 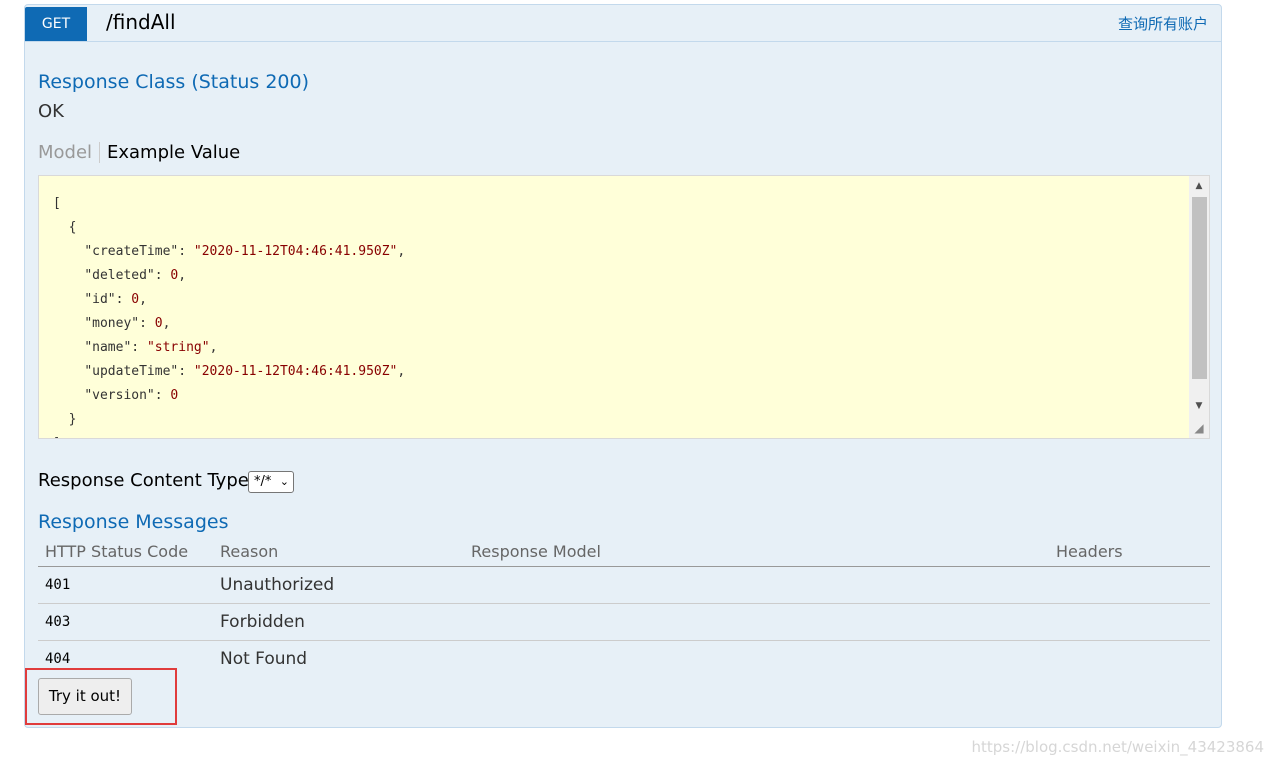 What do you see at coordinates (69, 152) in the screenshot?
I see `tab-model: Model` at bounding box center [69, 152].